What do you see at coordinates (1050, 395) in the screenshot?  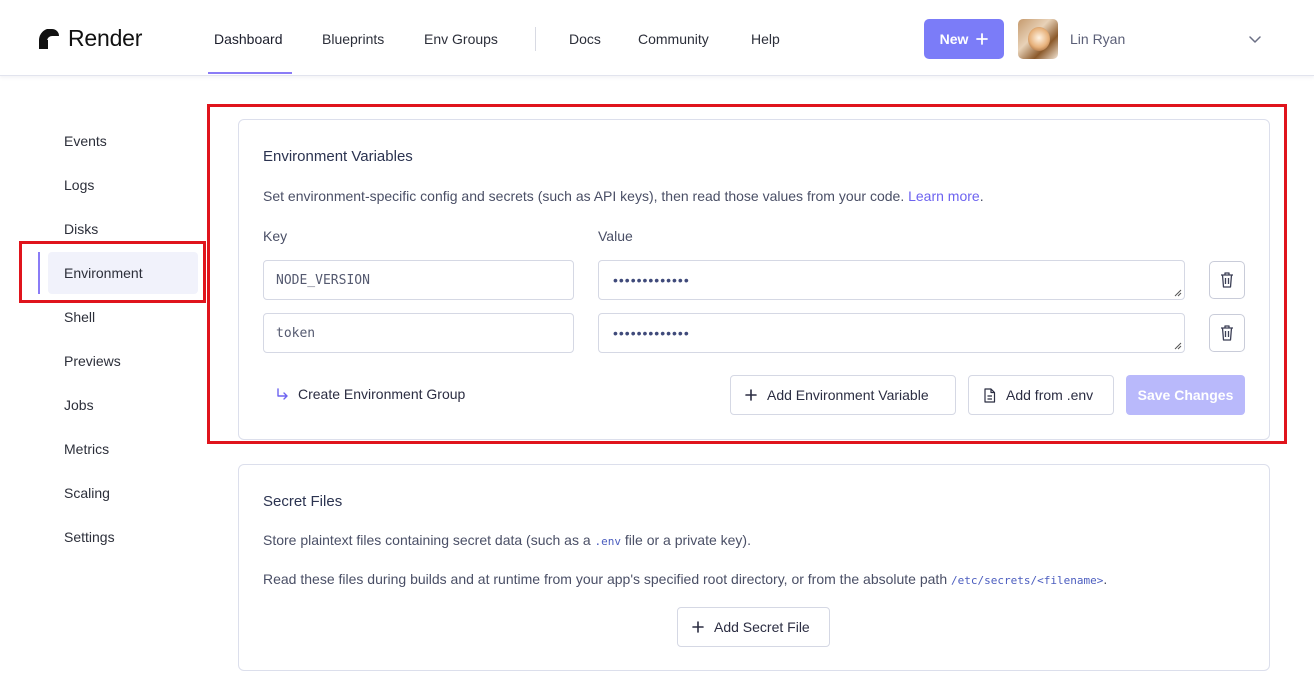 I see `add-from-env-label: Add from .env` at bounding box center [1050, 395].